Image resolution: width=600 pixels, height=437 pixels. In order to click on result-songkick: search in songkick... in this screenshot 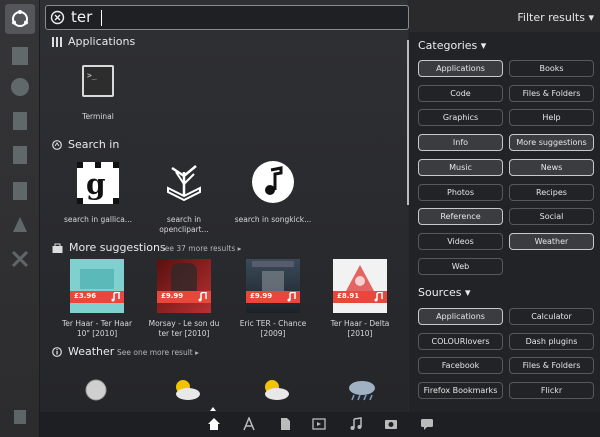, I will do `click(273, 193)`.